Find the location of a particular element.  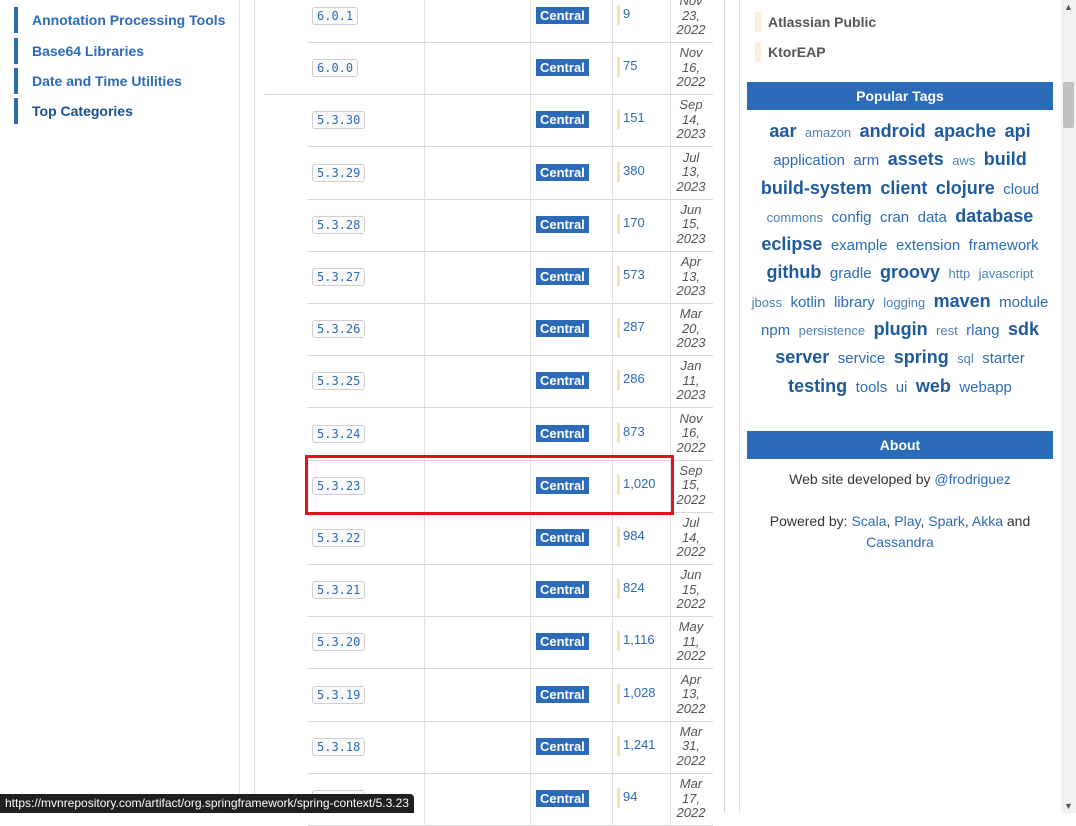

tag-link: server is located at coordinates (802, 357).